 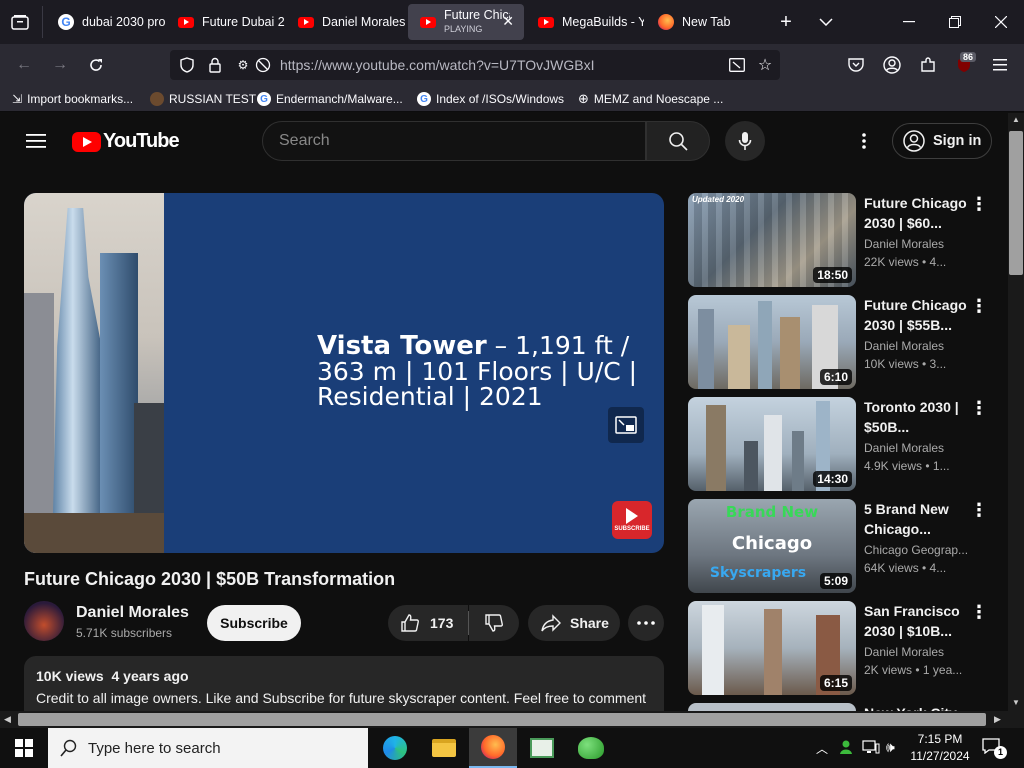 I want to click on channel-name: Daniel Morales, so click(x=132, y=613).